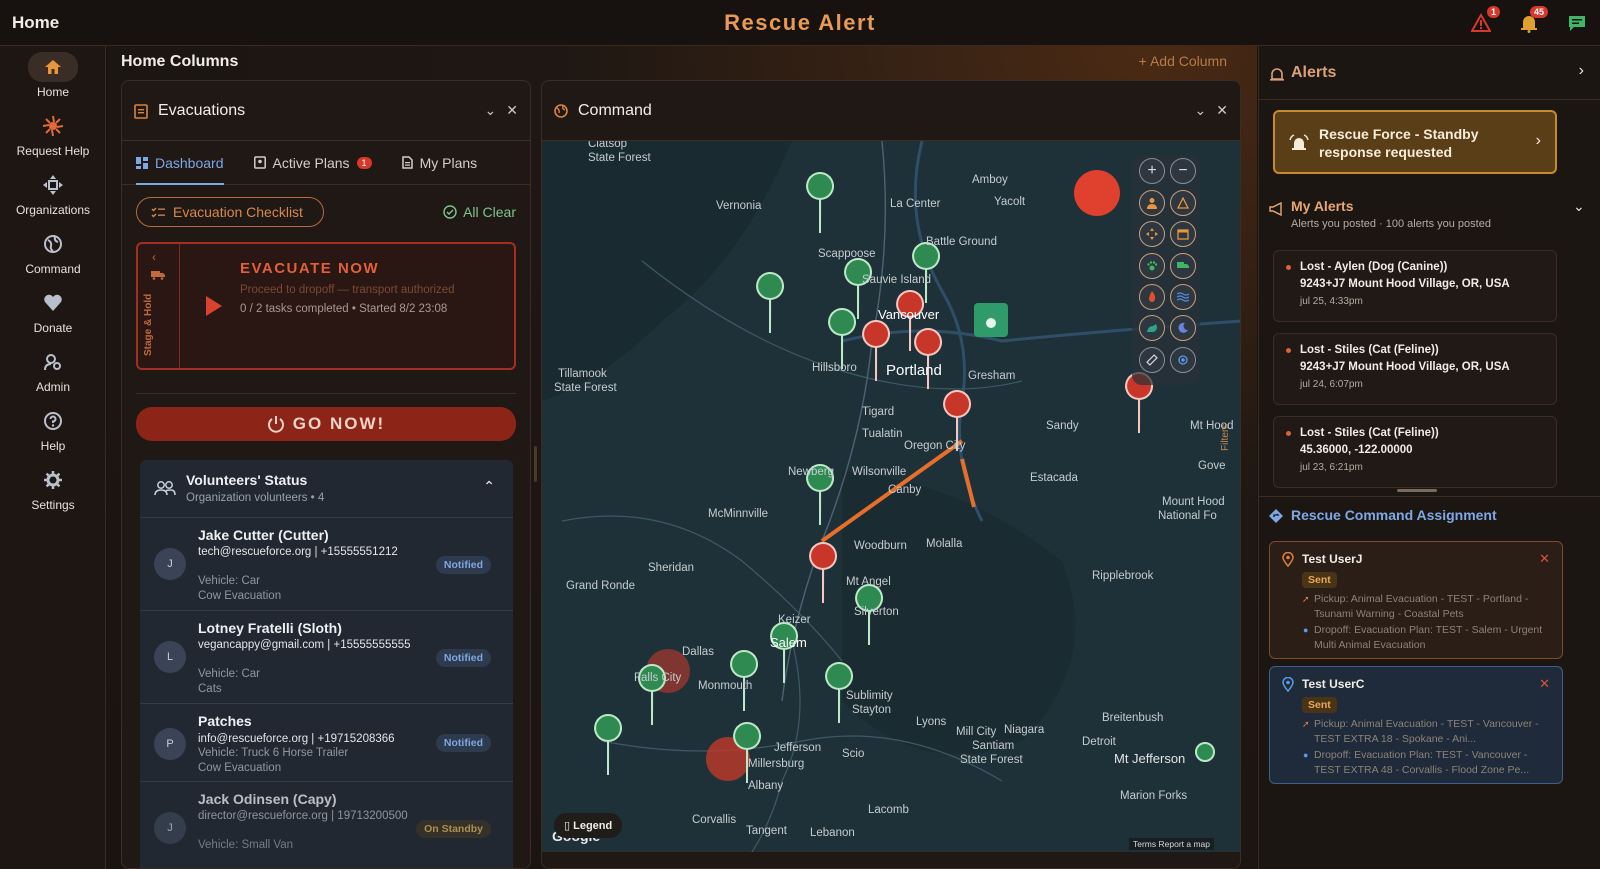  What do you see at coordinates (1225, 437) in the screenshot?
I see `filters-tab: Filters` at bounding box center [1225, 437].